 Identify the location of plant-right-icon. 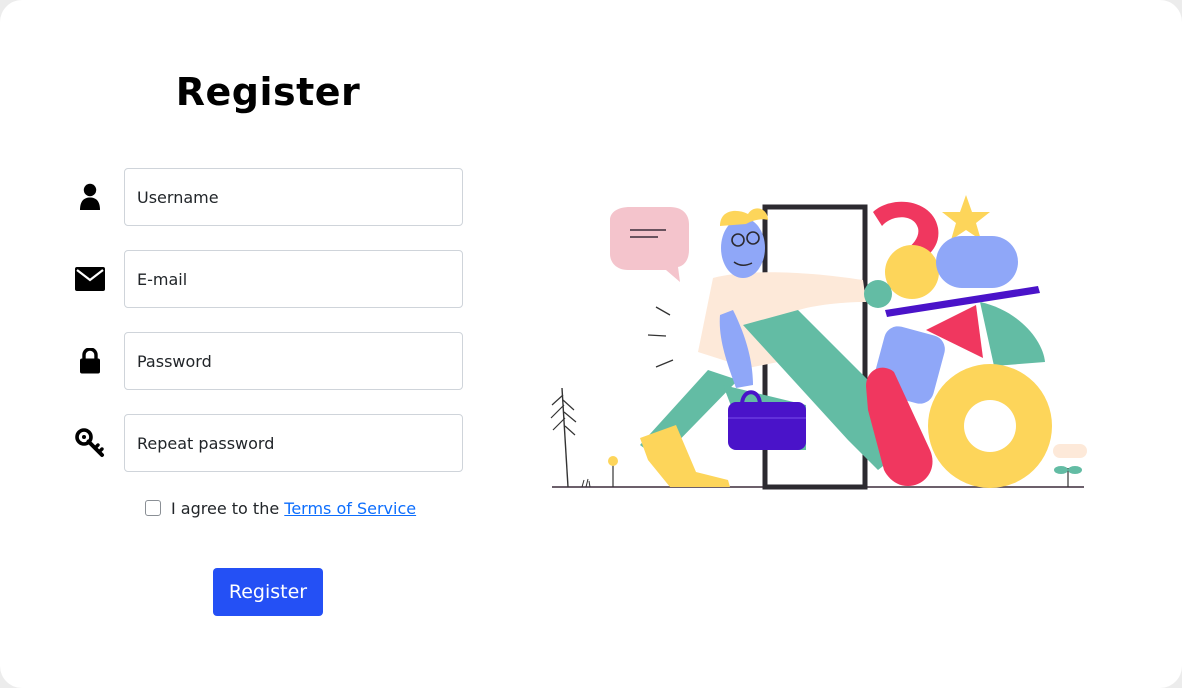
(1070, 465).